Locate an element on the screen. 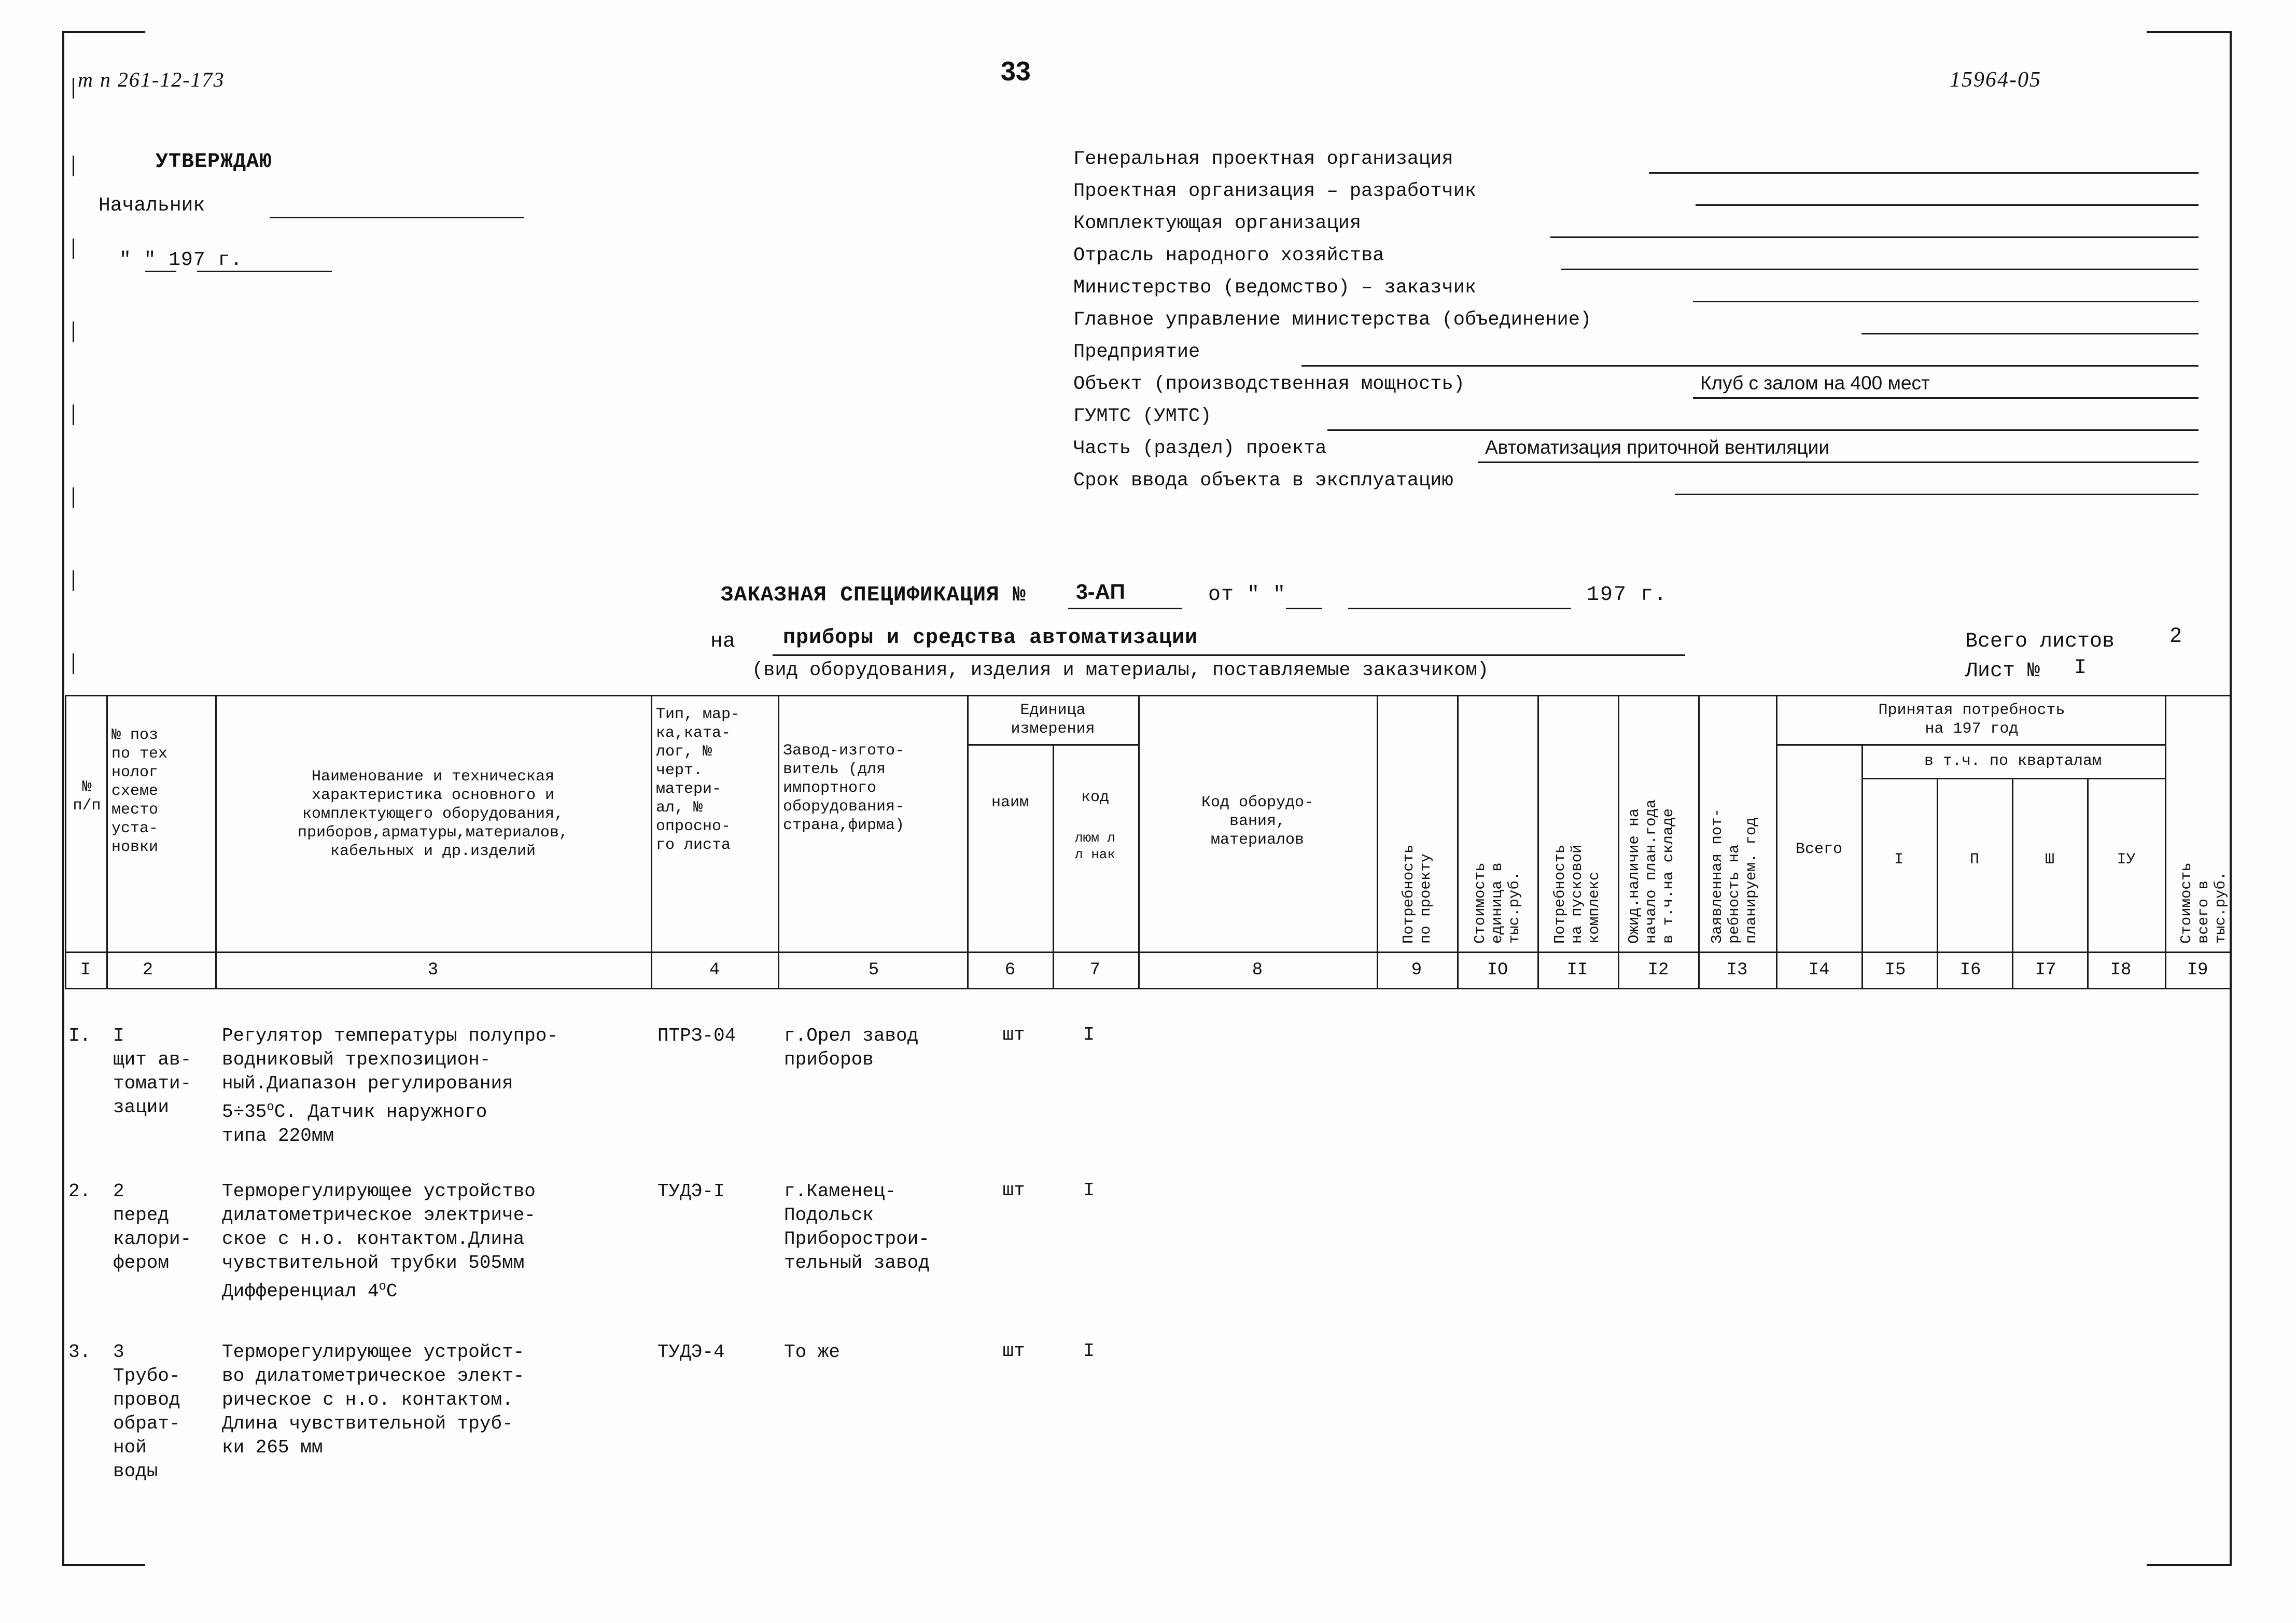 The width and height of the screenshot is (2296, 1623). frame-left-edge is located at coordinates (63, 798).